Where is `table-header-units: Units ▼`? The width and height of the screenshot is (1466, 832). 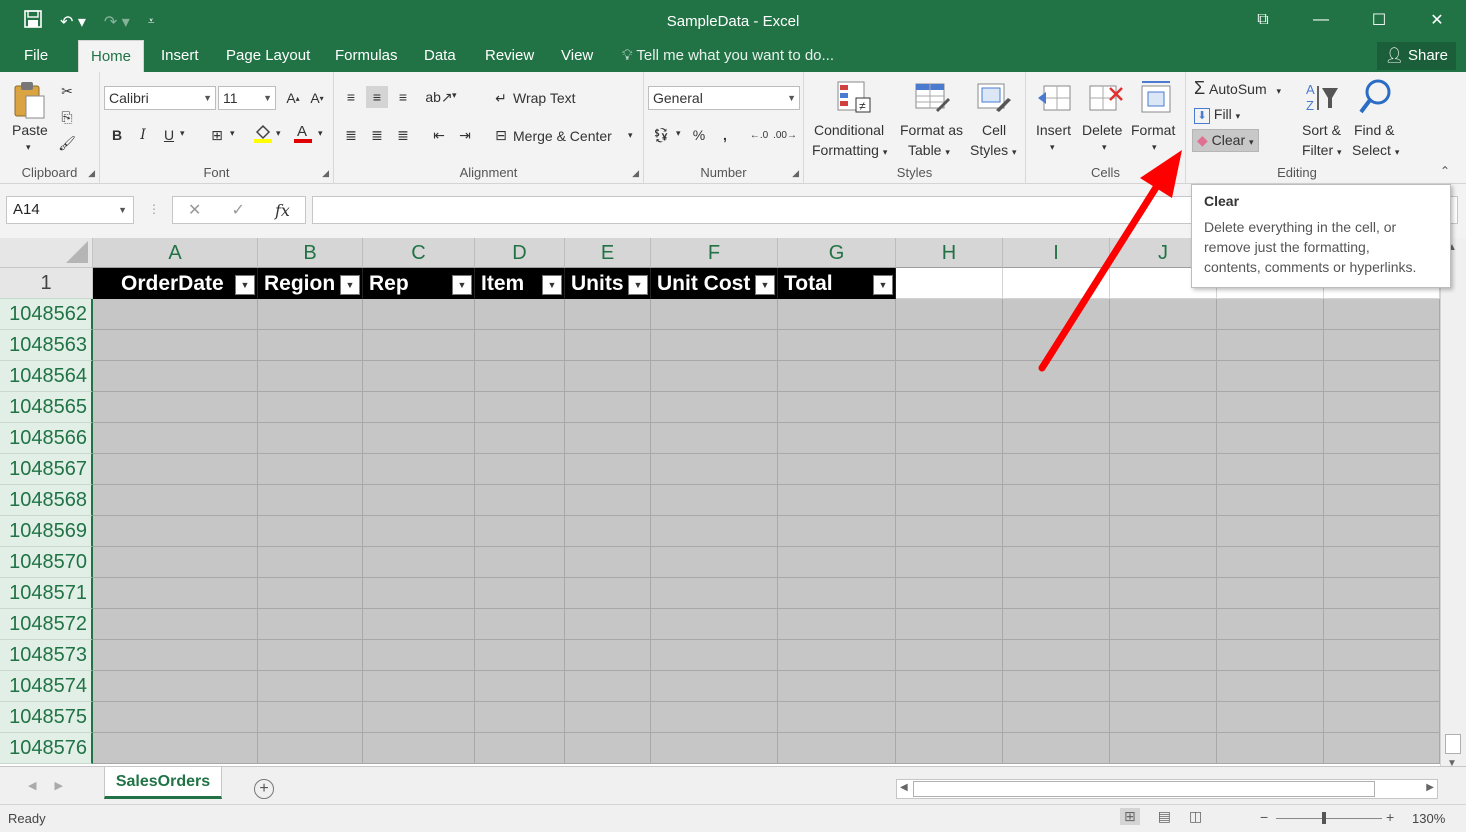 table-header-units: Units ▼ is located at coordinates (608, 283).